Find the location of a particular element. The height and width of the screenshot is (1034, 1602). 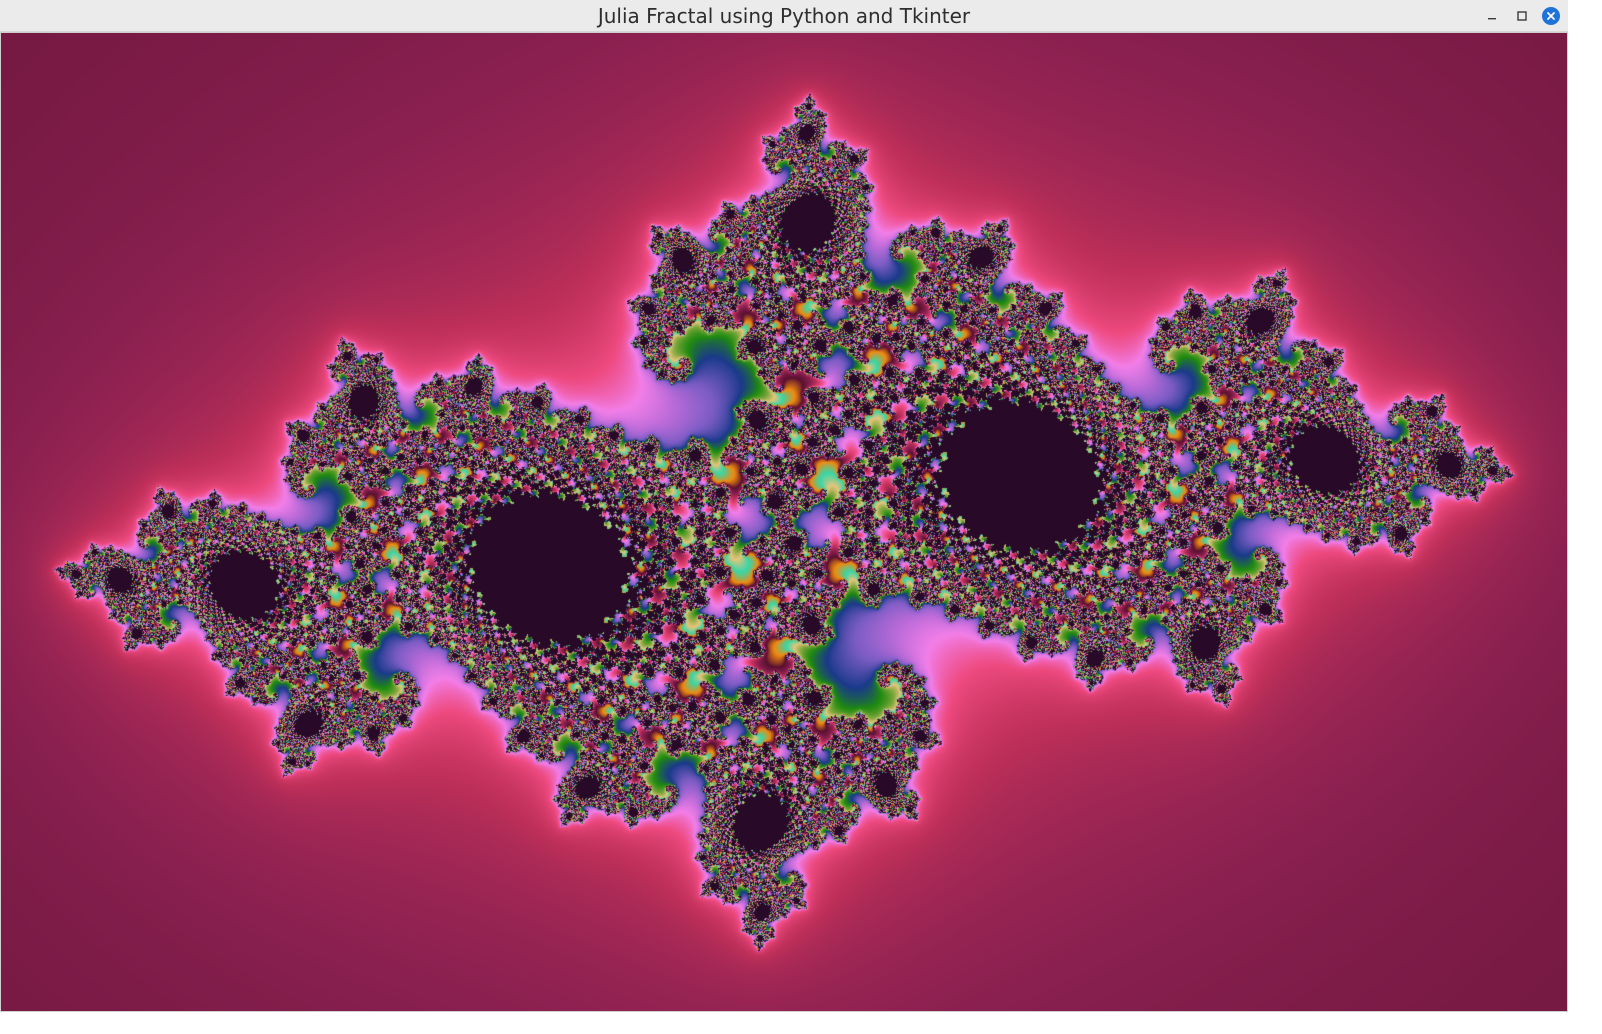

minimize-icon is located at coordinates (1492, 19).